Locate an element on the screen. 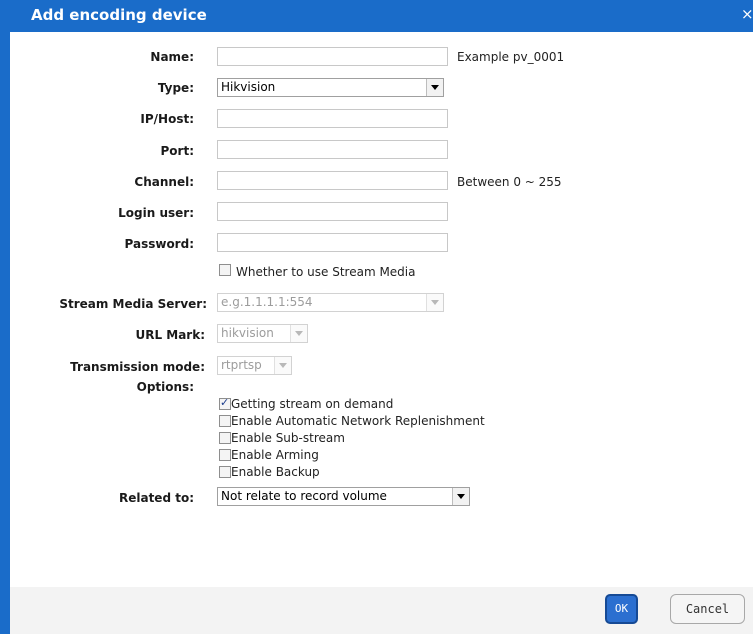 This screenshot has height=634, width=753. transmission-mode-select: rtprtsp is located at coordinates (254, 365).